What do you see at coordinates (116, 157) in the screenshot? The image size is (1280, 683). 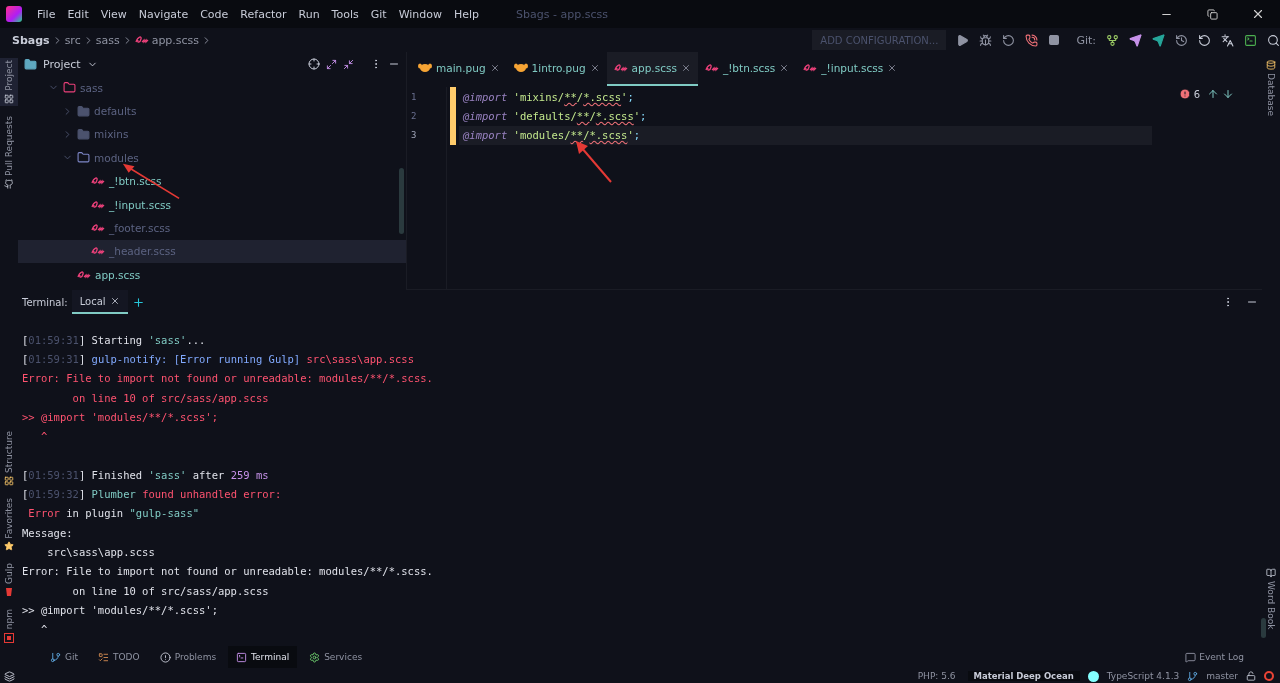 I see `file-name: modules` at bounding box center [116, 157].